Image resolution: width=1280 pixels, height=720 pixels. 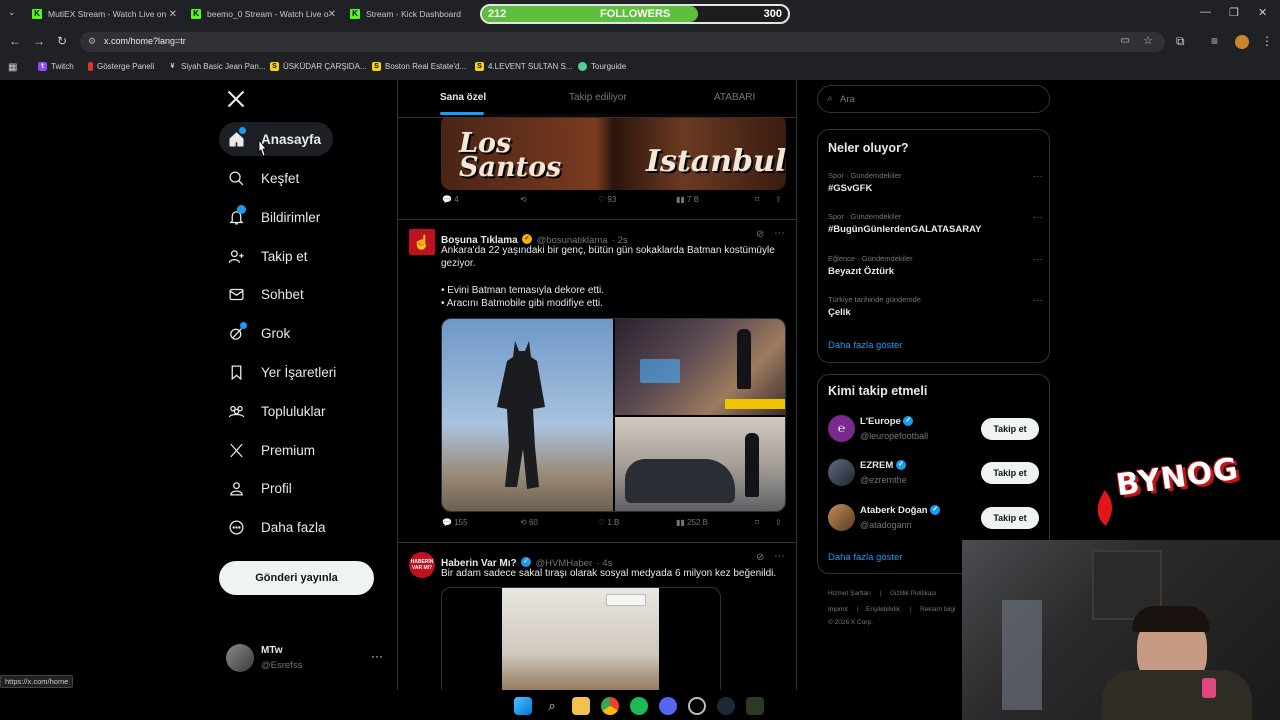 What do you see at coordinates (236, 101) in the screenshot?
I see `x-logo-icon` at bounding box center [236, 101].